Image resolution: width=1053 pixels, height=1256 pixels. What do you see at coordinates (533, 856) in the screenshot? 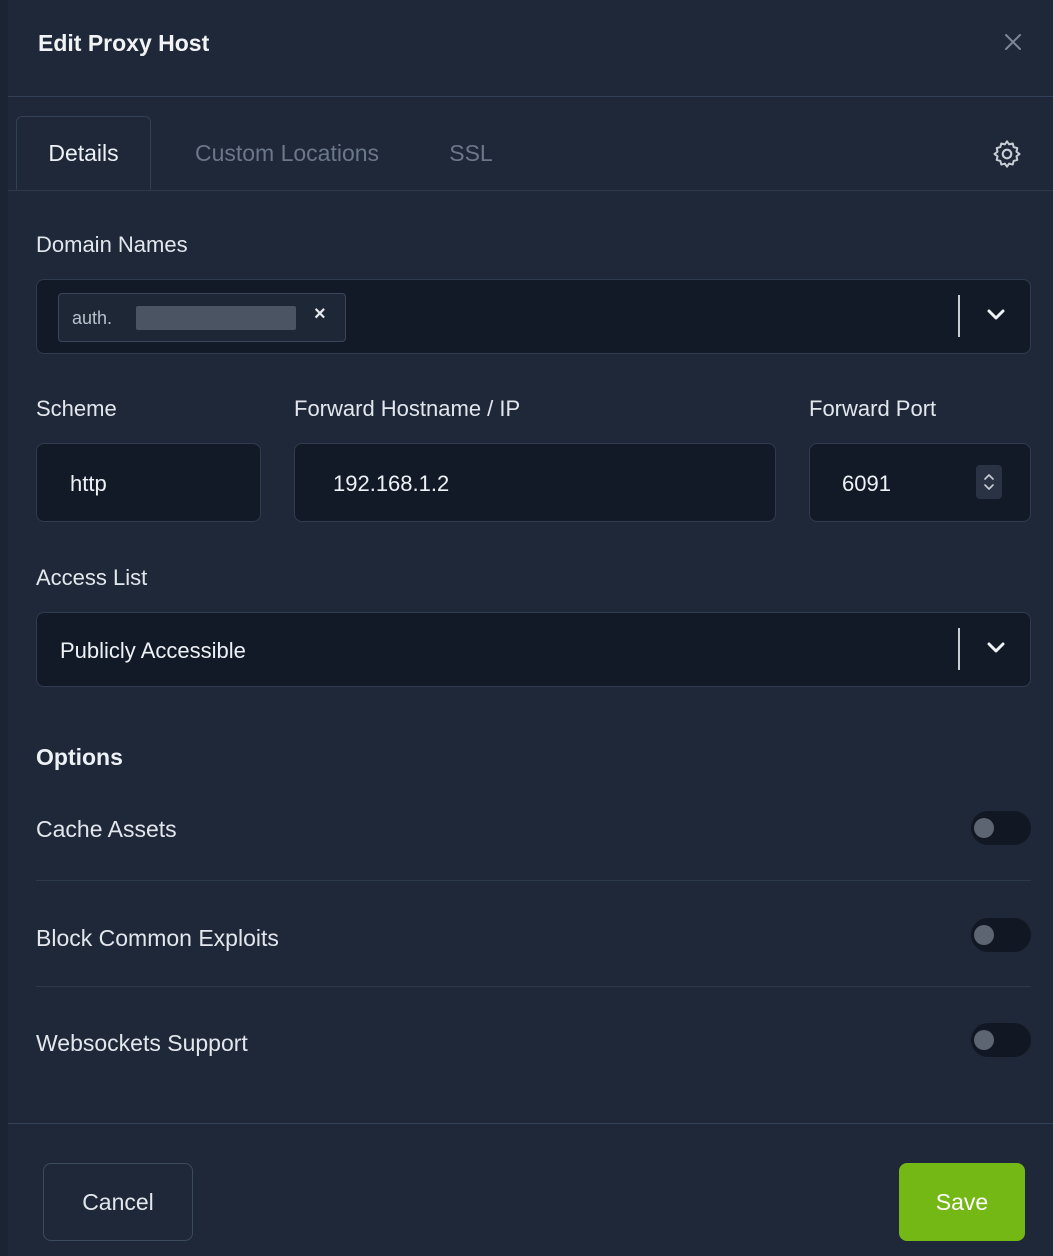
I see `option-cache-assets: Cache Assets` at bounding box center [533, 856].